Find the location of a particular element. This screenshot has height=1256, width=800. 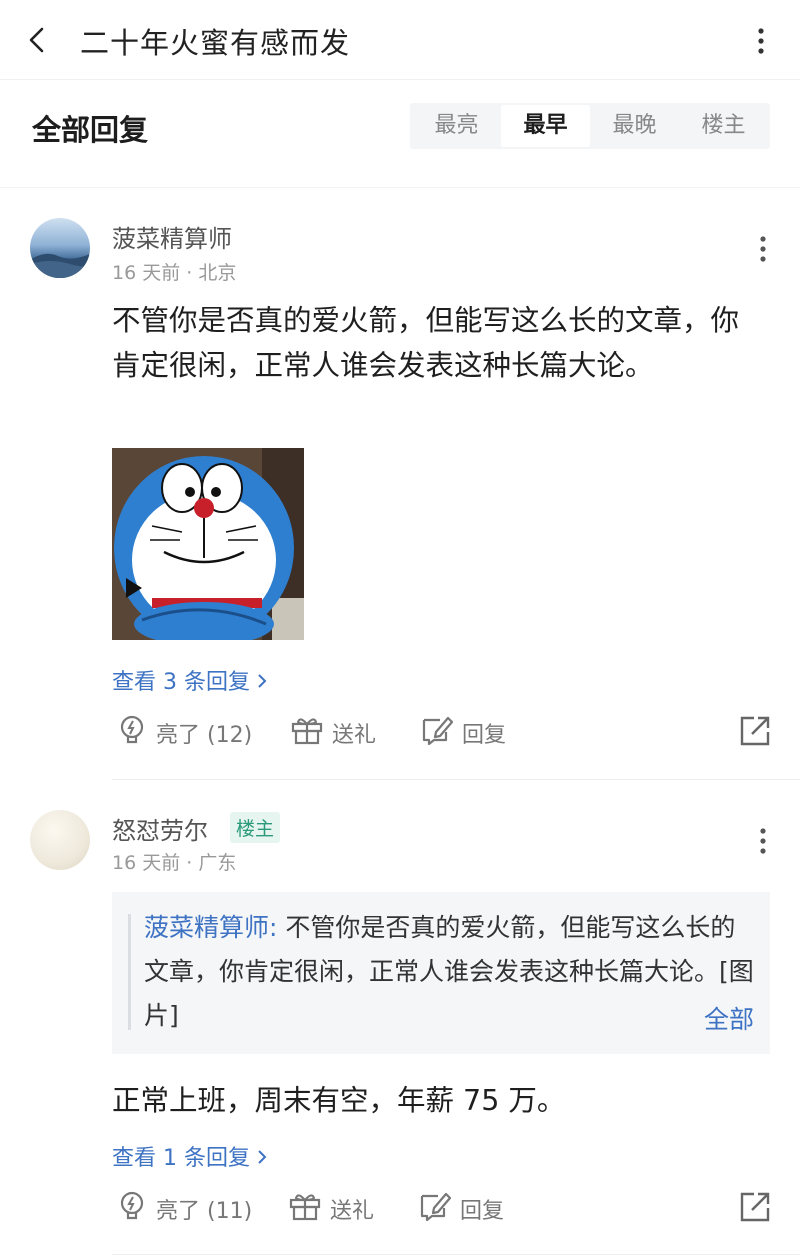

like-label: 亮了 (11) is located at coordinates (204, 1211).